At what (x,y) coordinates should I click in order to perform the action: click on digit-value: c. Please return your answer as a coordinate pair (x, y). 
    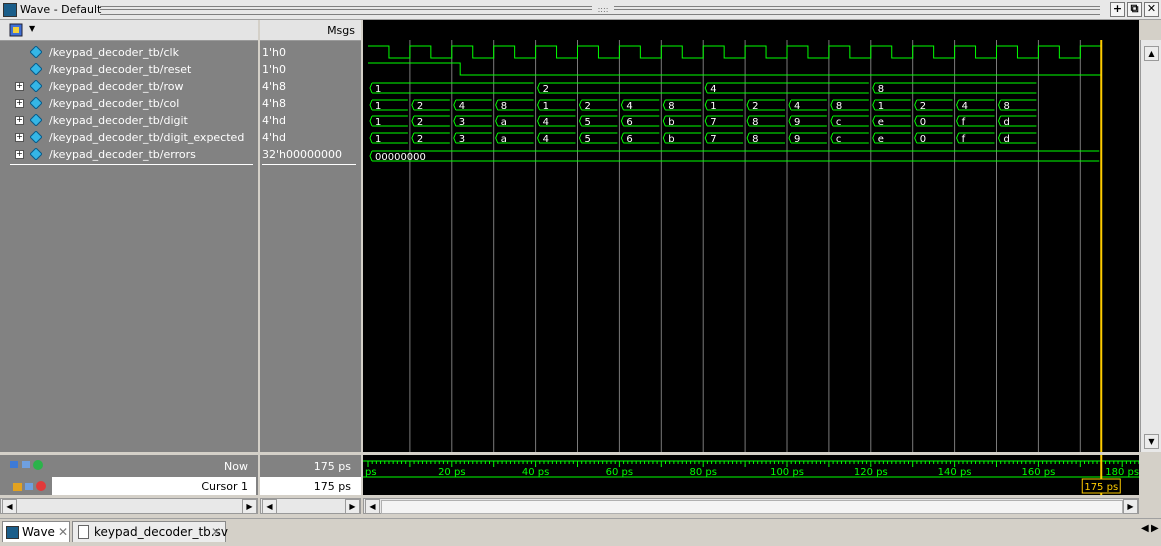
    Looking at the image, I should click on (839, 122).